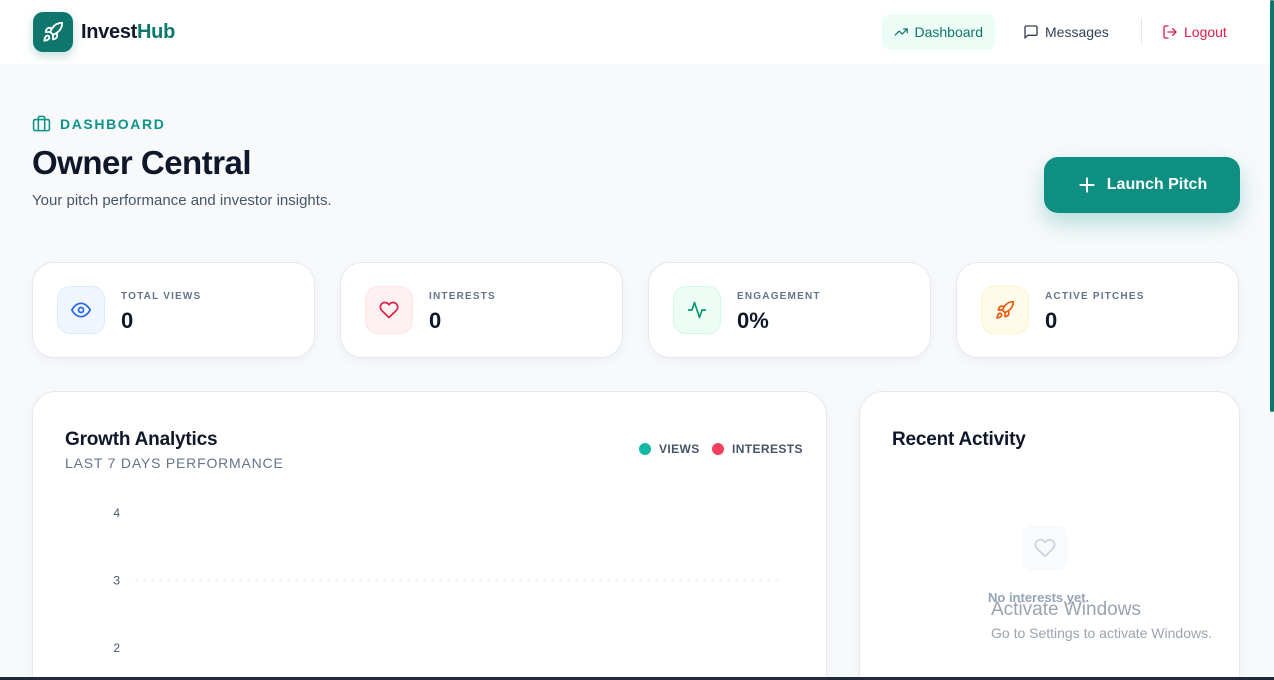 This screenshot has height=680, width=1274. I want to click on message-square-icon, so click(1031, 32).